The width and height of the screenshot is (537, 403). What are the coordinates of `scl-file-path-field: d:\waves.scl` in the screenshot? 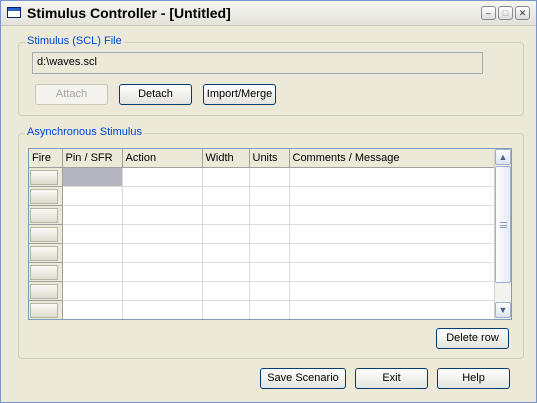 It's located at (257, 63).